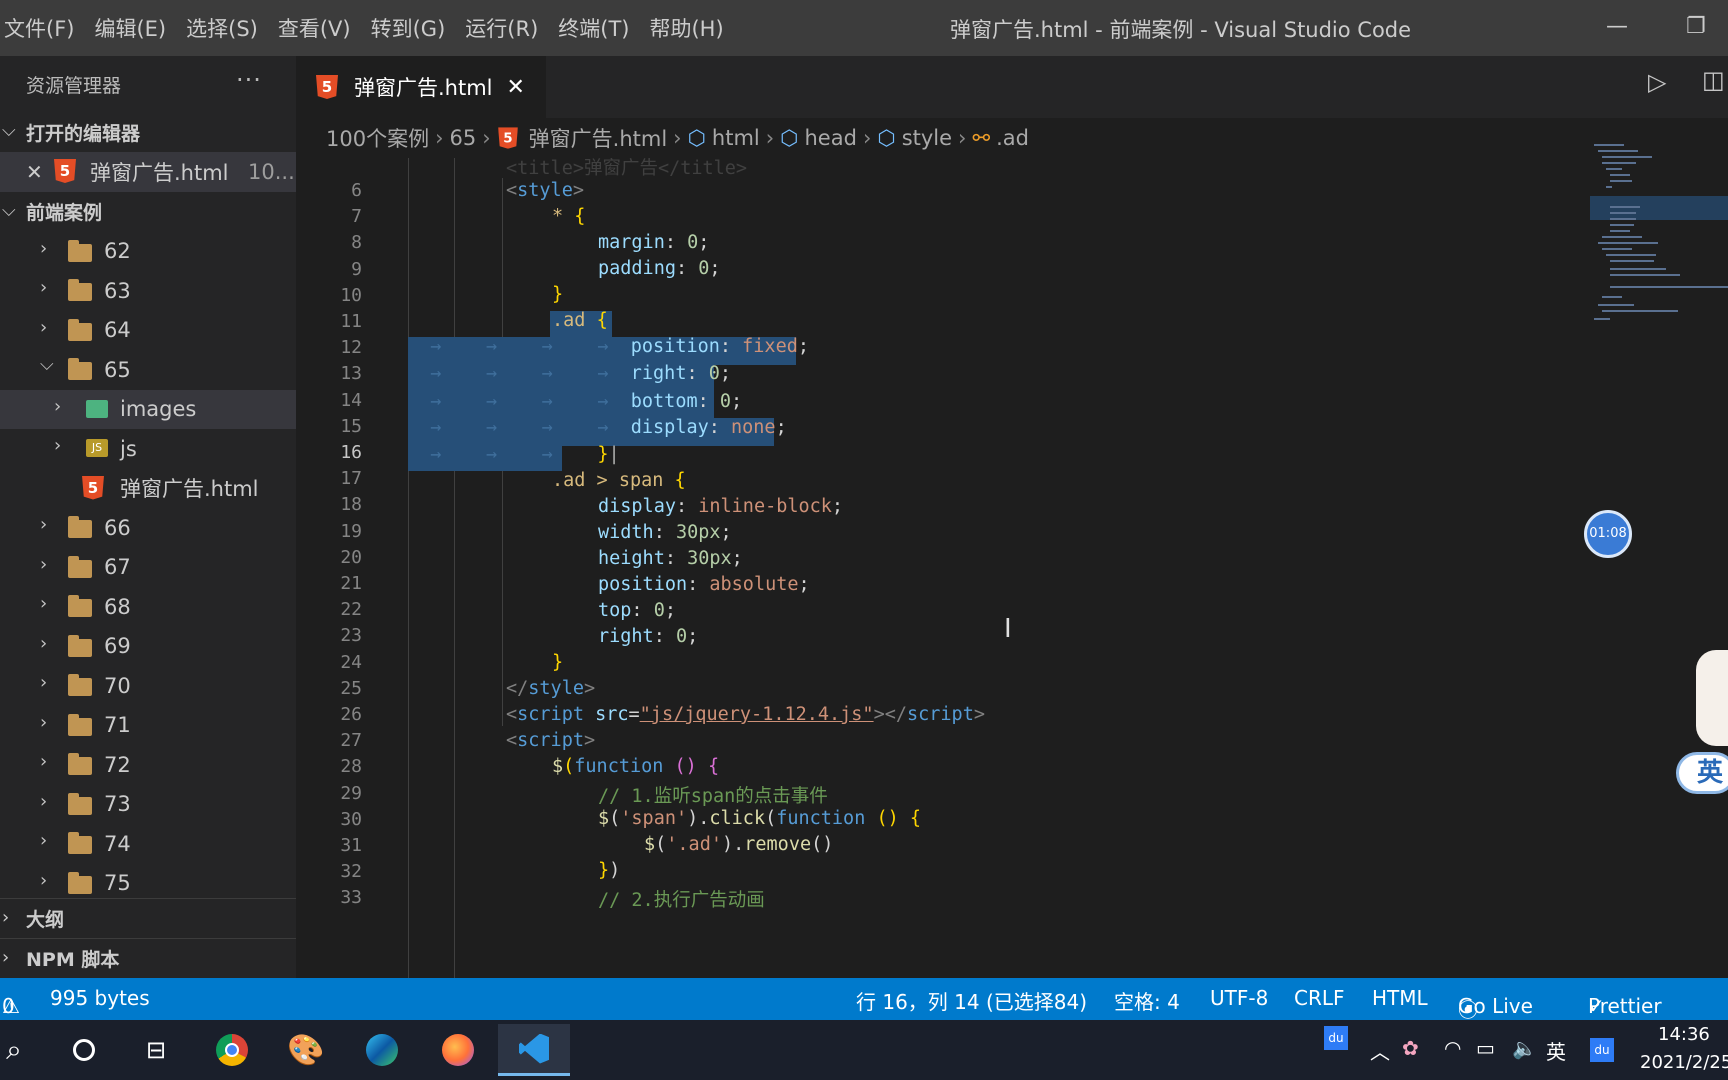 This screenshot has height=1080, width=1728. What do you see at coordinates (1319, 998) in the screenshot?
I see `line-ending: CRLF` at bounding box center [1319, 998].